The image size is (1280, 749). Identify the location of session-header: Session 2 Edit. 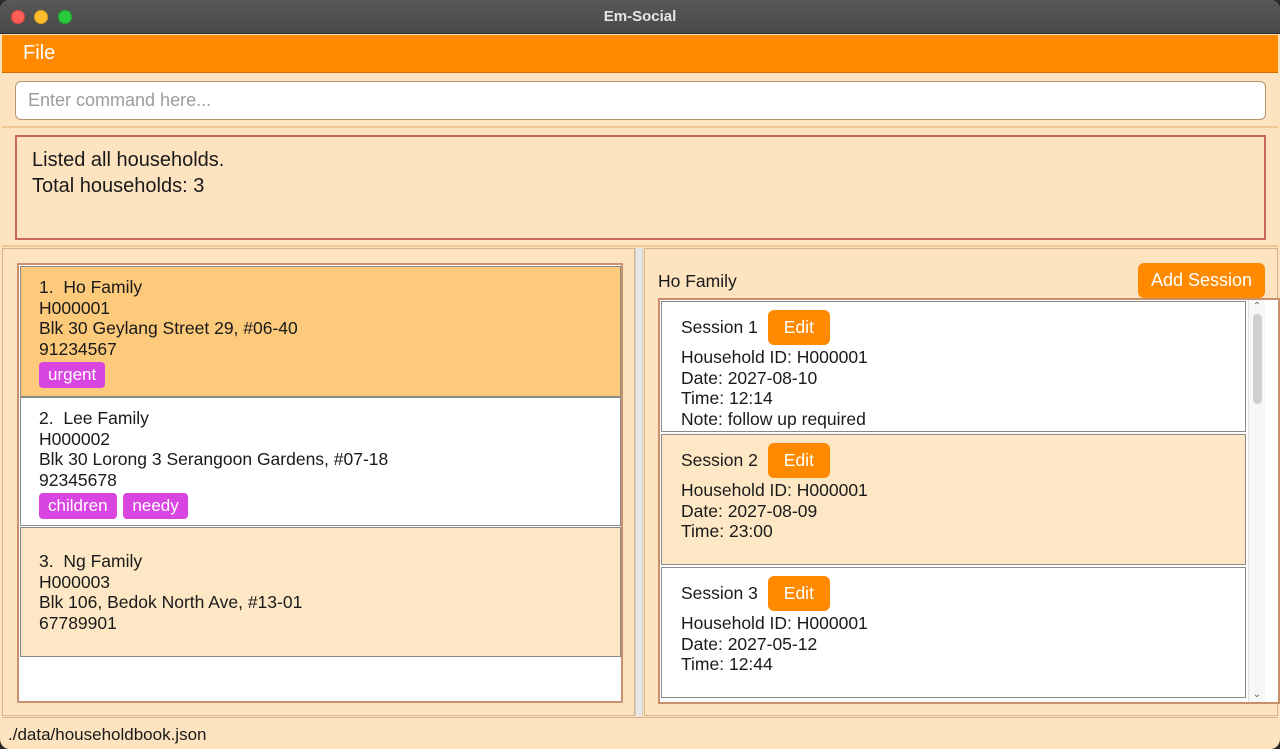
(953, 460).